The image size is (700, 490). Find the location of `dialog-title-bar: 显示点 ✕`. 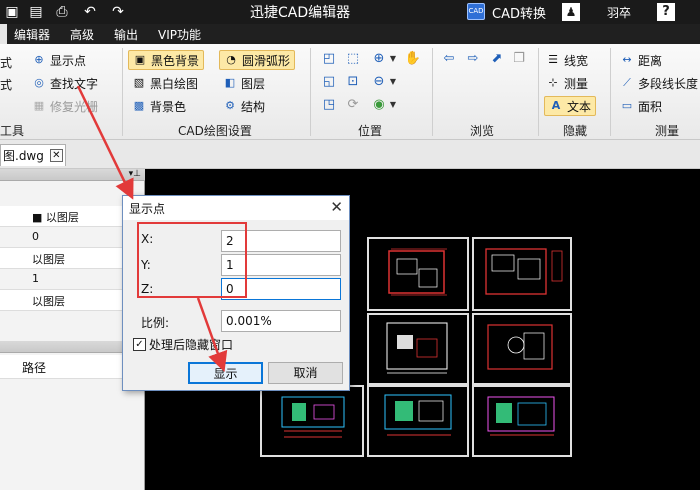

dialog-title-bar: 显示点 ✕ is located at coordinates (236, 208).